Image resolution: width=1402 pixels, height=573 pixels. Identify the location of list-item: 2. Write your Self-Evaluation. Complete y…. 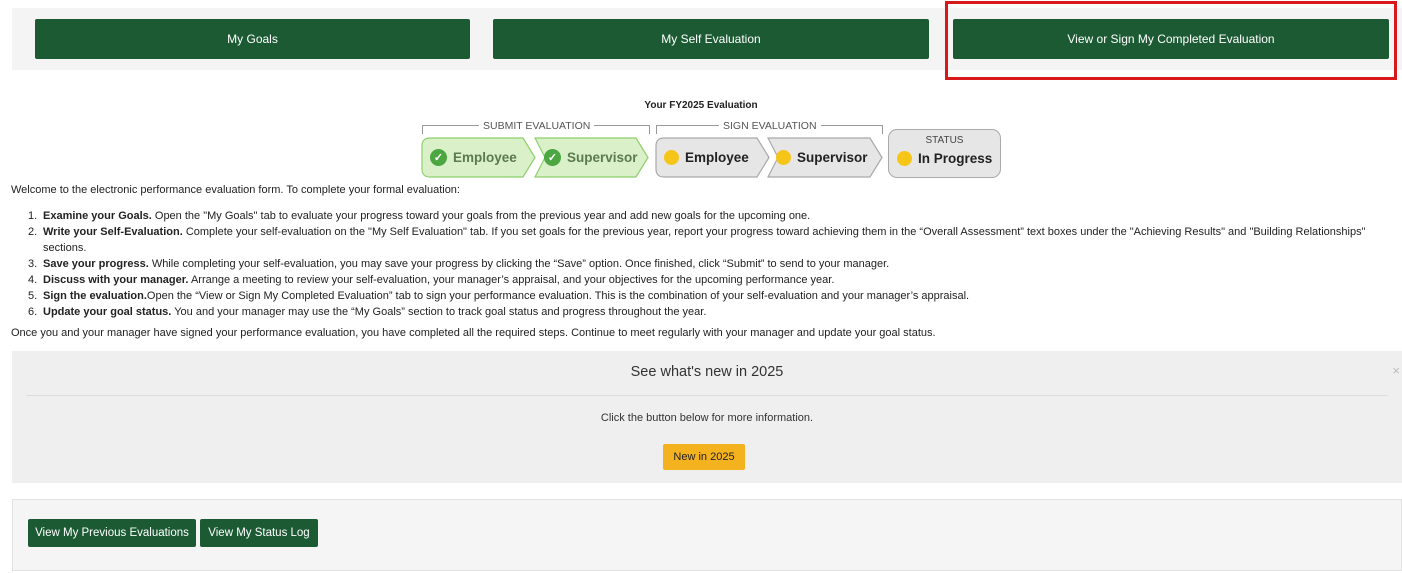
(697, 240).